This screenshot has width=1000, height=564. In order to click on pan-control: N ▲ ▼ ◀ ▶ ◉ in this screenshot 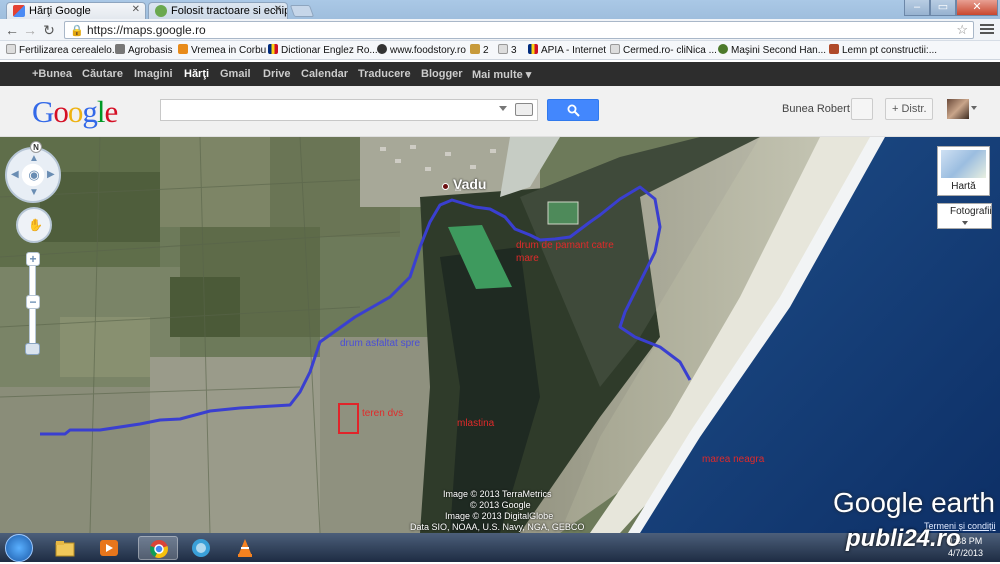, I will do `click(33, 172)`.